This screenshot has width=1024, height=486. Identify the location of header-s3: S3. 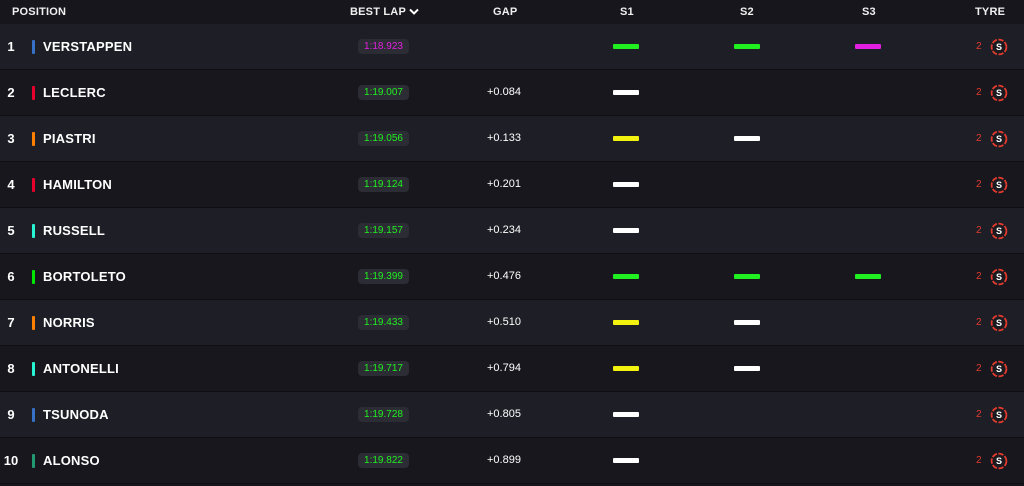
(869, 12).